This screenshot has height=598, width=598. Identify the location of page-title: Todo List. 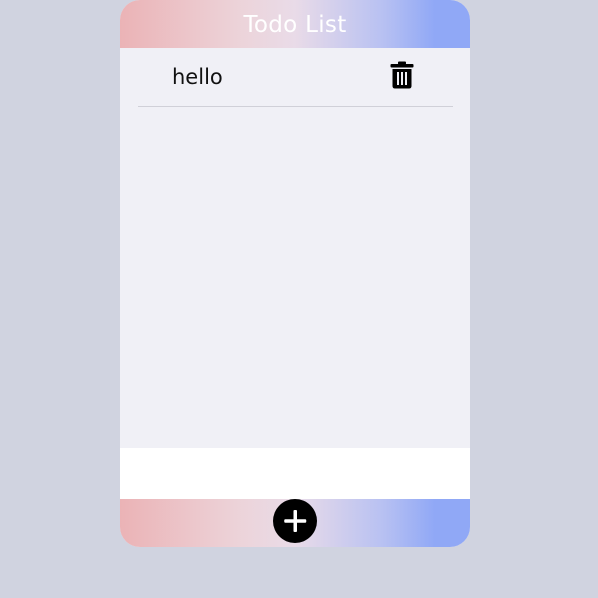
(295, 25).